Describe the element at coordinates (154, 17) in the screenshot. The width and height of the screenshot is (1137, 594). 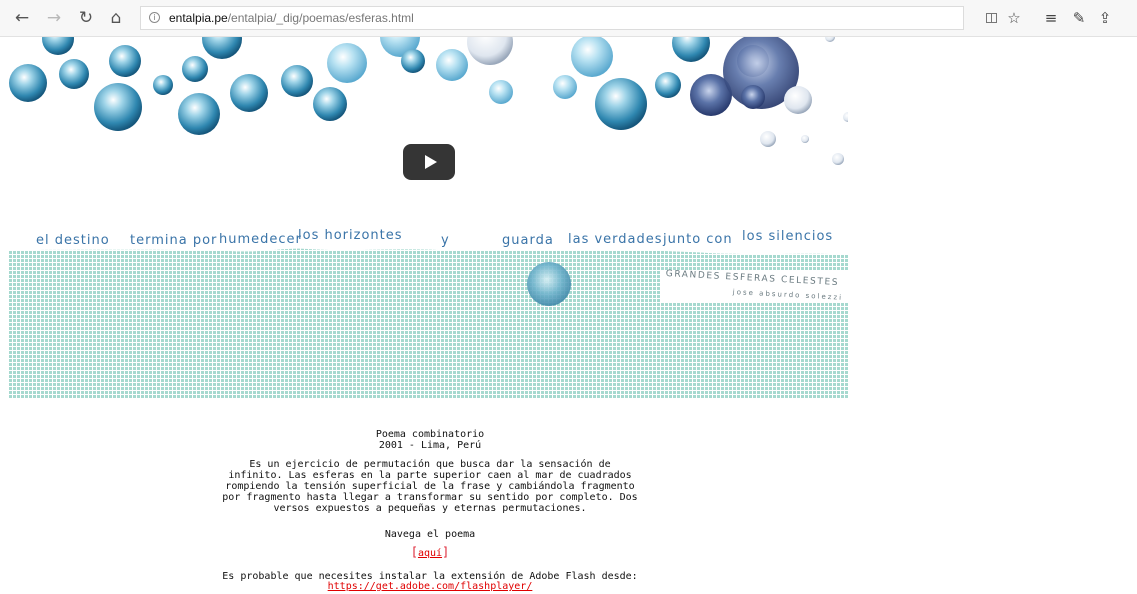
I see `site-info-icon: i` at that location.